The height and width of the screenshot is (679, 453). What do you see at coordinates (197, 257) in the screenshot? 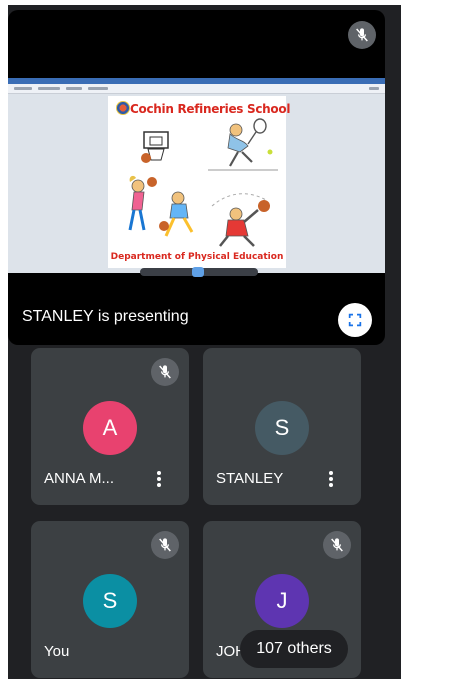
I see `slide-footer: Department of Physical Education` at bounding box center [197, 257].